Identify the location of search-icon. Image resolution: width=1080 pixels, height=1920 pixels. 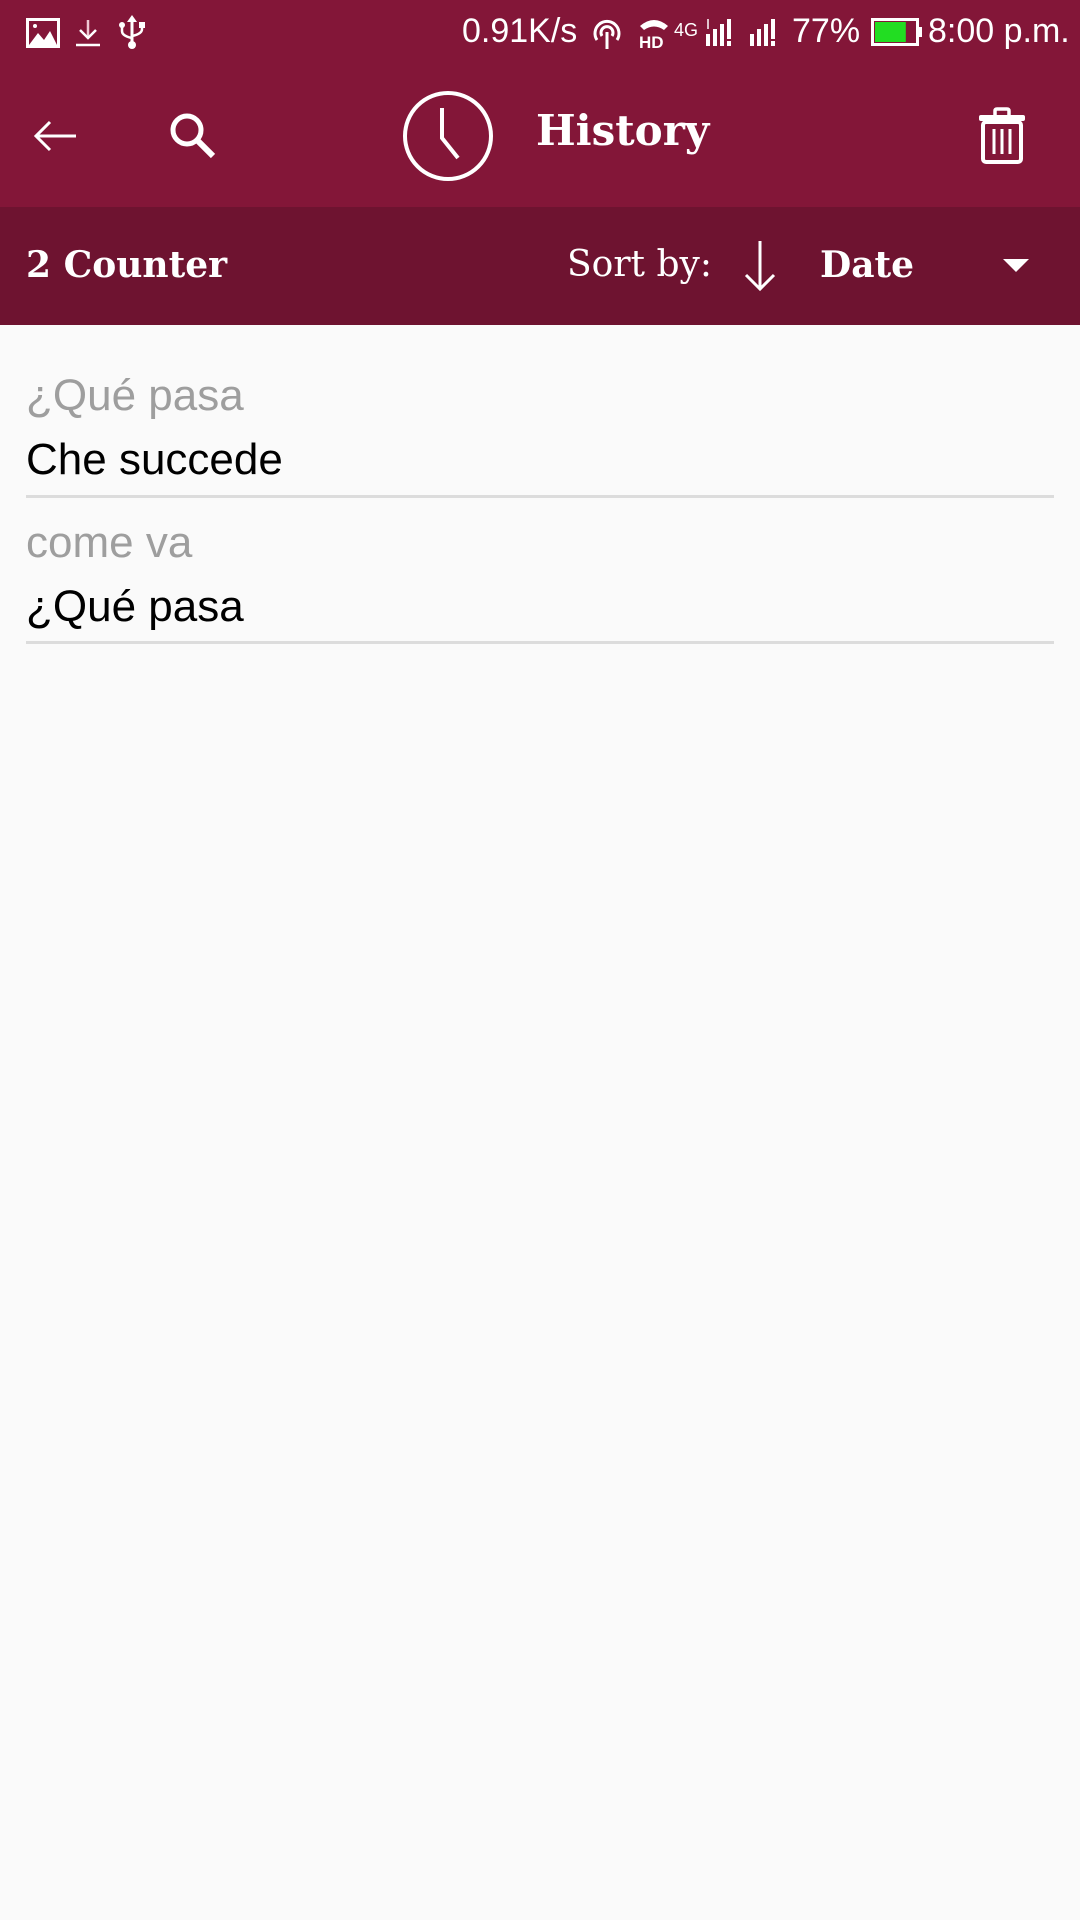
(193, 138).